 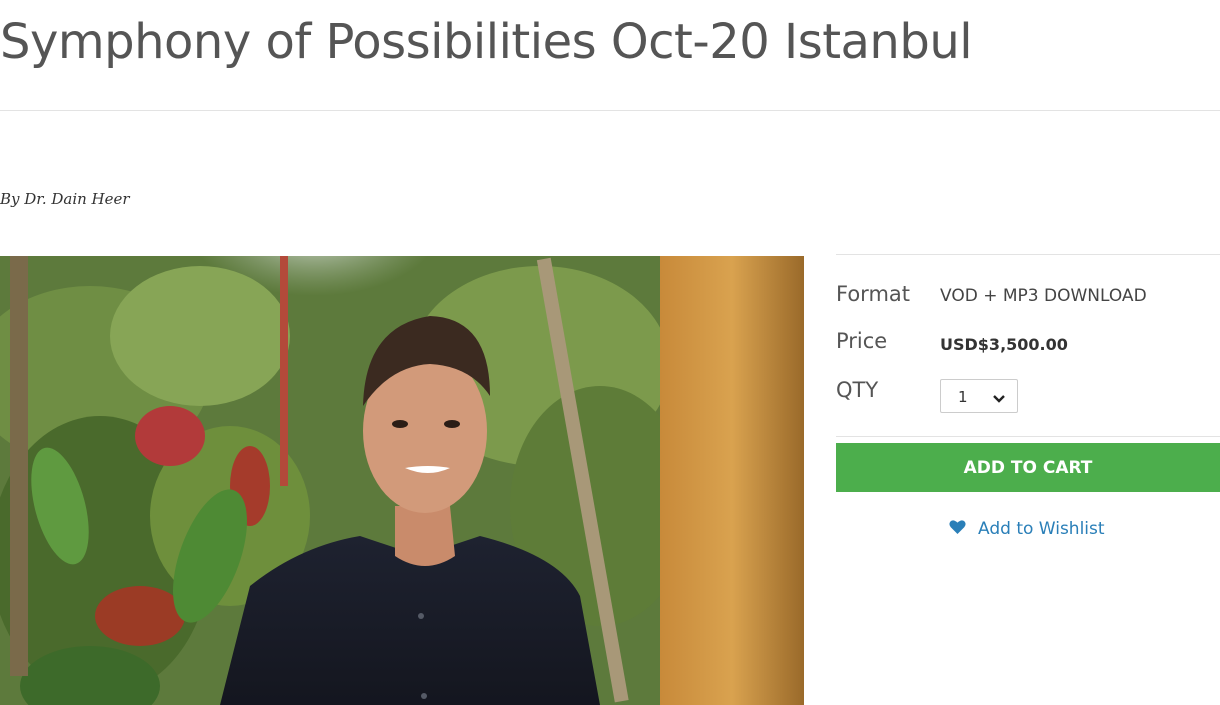 I want to click on quantity-select: 1, so click(x=979, y=396).